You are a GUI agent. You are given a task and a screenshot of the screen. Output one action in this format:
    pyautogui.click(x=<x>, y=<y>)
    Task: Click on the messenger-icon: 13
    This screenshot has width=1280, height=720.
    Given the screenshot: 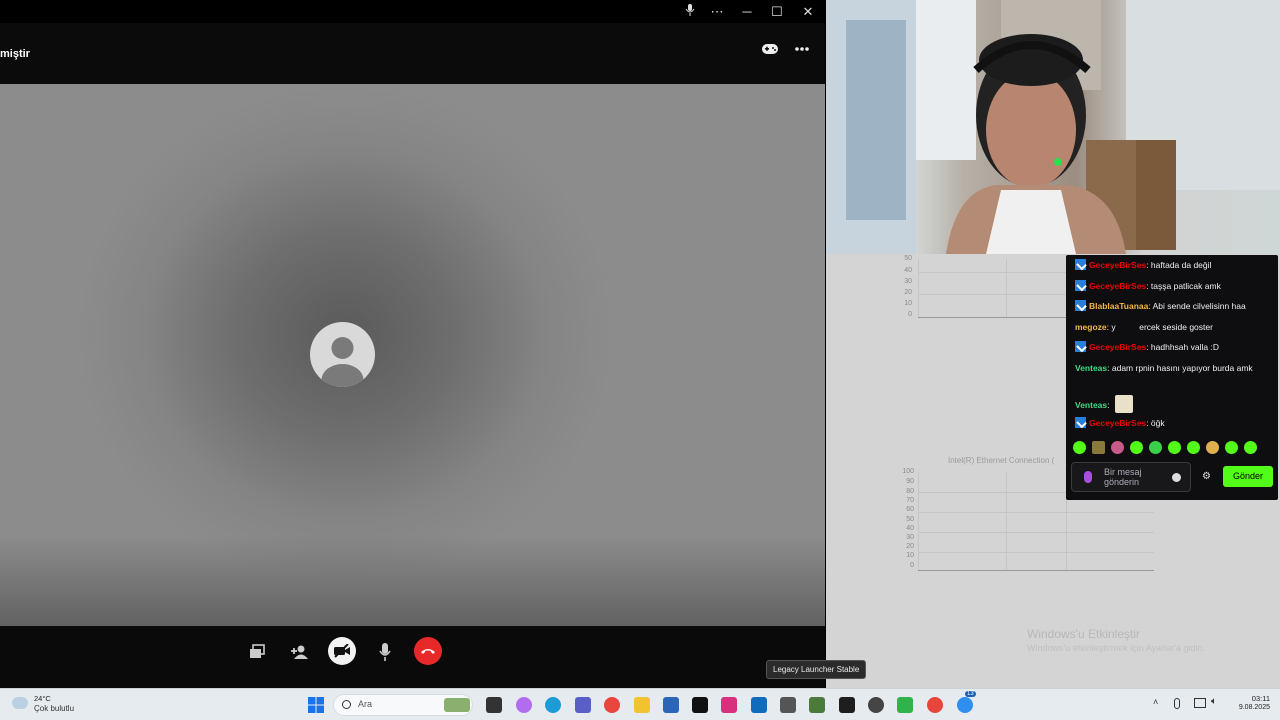 What is the action you would take?
    pyautogui.click(x=966, y=702)
    